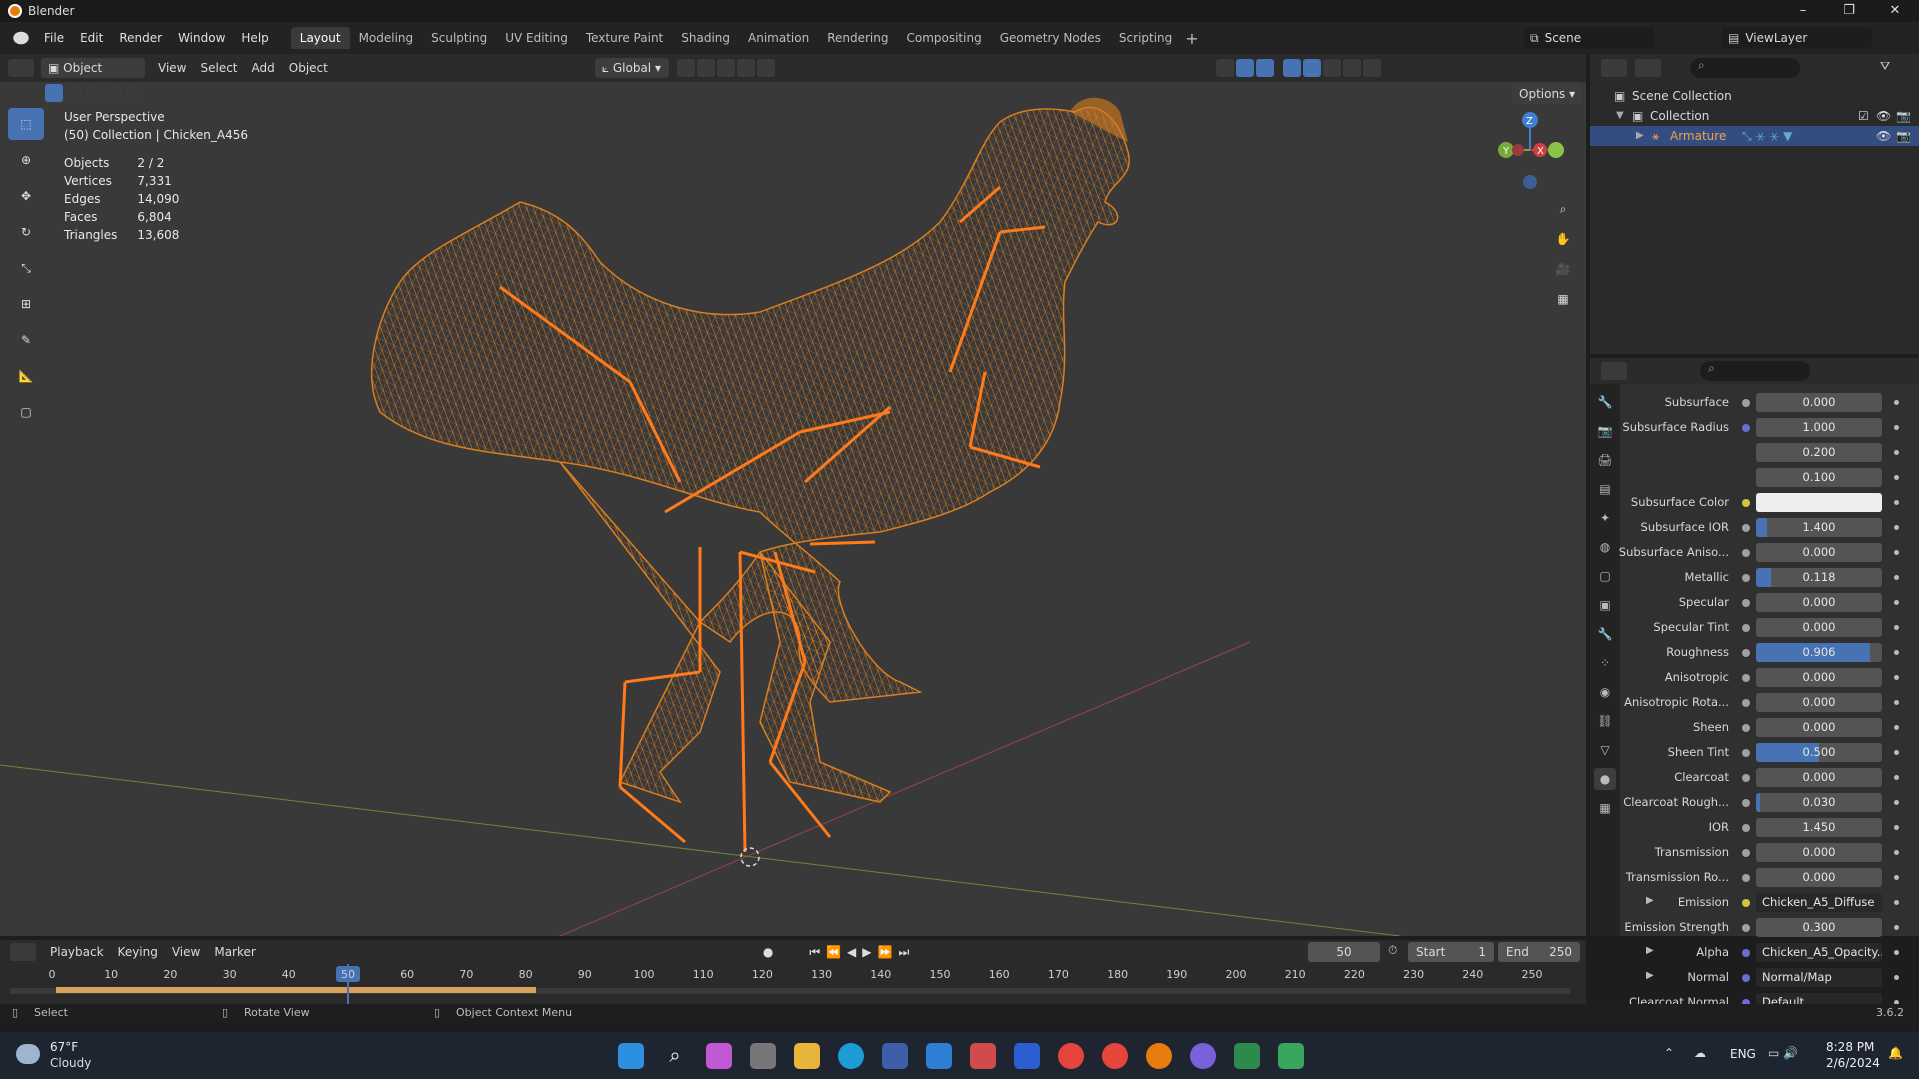 The height and width of the screenshot is (1079, 1919). What do you see at coordinates (1191, 38) in the screenshot?
I see `add-workspace-icon: +` at bounding box center [1191, 38].